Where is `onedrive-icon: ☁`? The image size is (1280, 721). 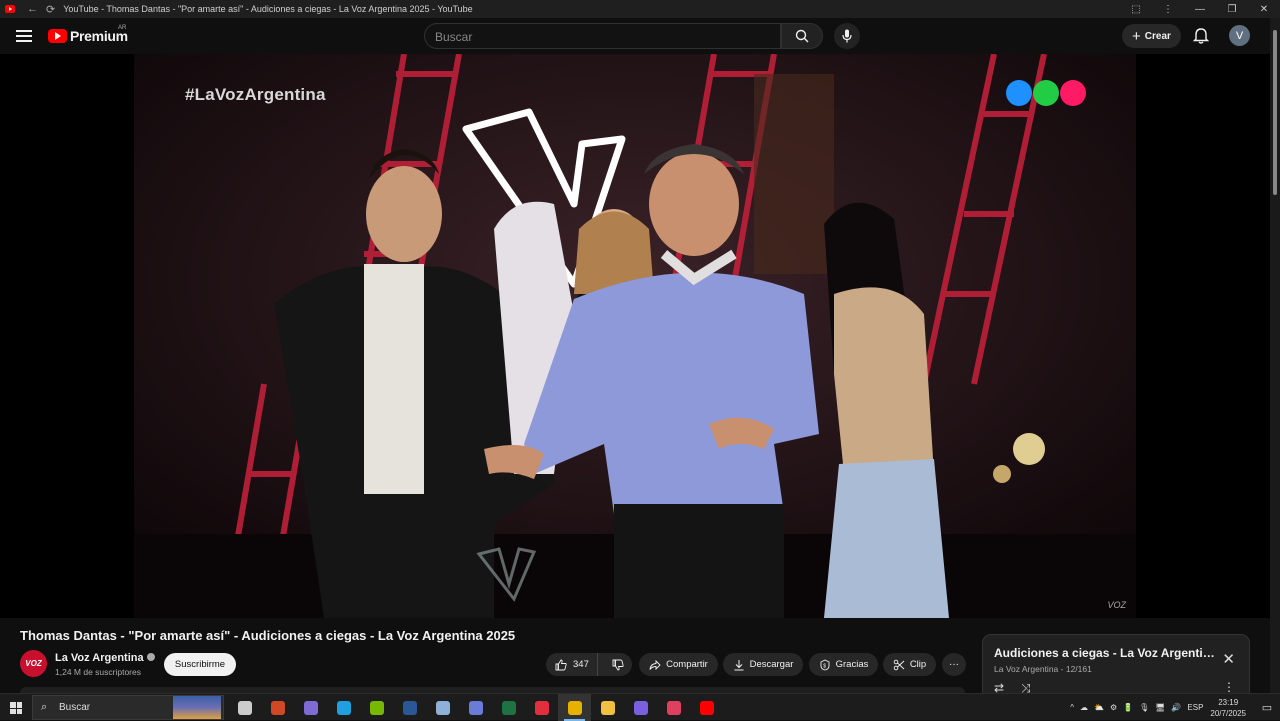
onedrive-icon: ☁ is located at coordinates (1084, 707).